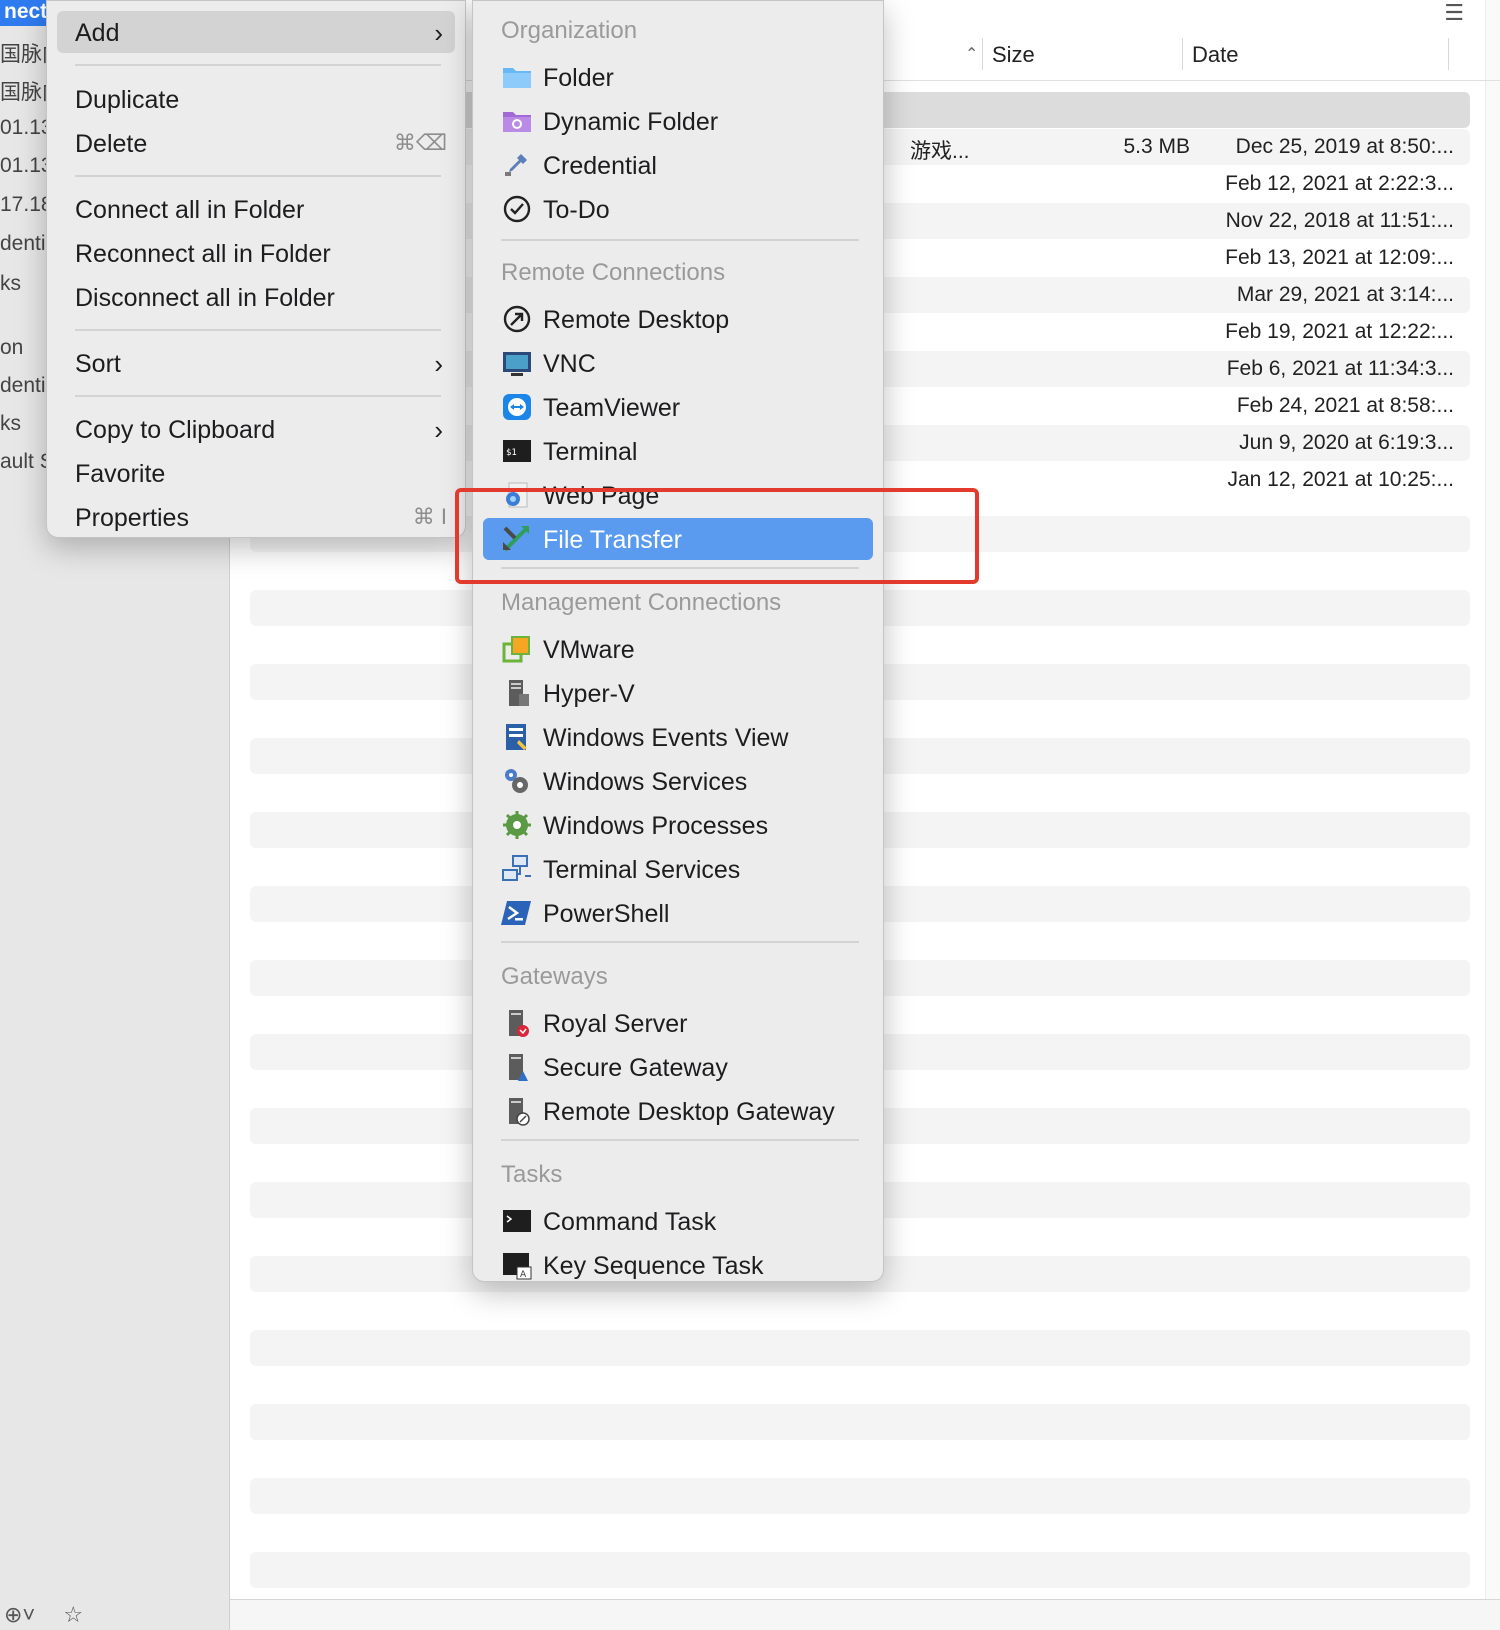 Image resolution: width=1500 pixels, height=1630 pixels. What do you see at coordinates (256, 32) in the screenshot?
I see `menu-item-add: Add ›` at bounding box center [256, 32].